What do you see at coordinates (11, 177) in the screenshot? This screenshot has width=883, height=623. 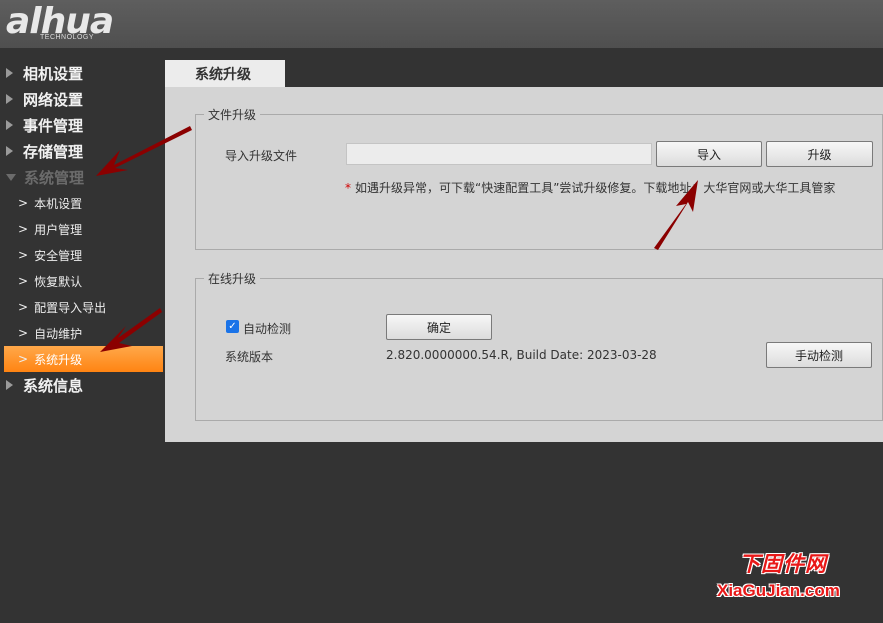 I see `triangle-down-icon` at bounding box center [11, 177].